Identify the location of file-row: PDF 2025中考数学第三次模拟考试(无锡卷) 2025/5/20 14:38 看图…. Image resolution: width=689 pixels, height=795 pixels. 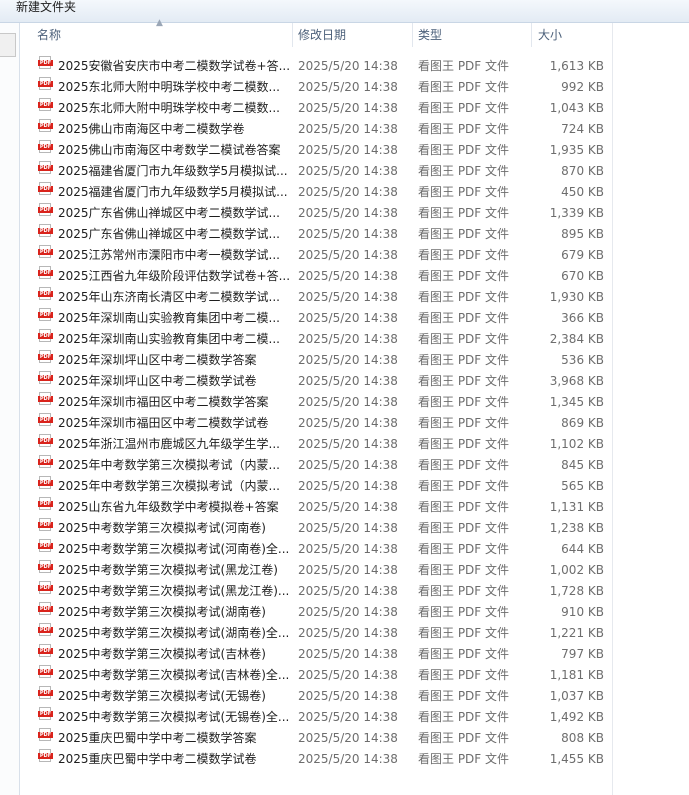
(316, 696).